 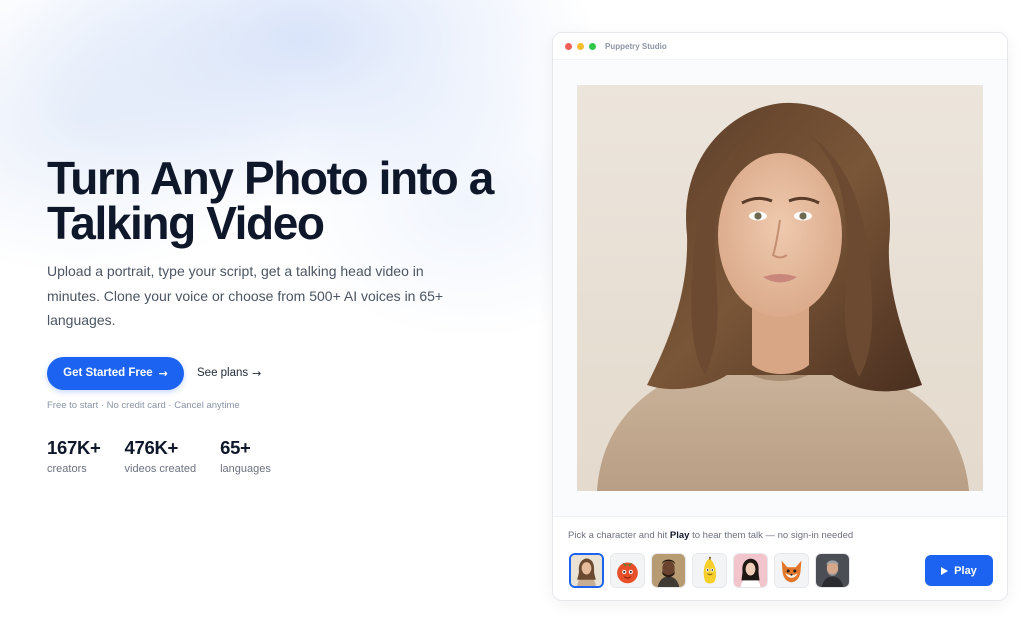 What do you see at coordinates (636, 46) in the screenshot?
I see `window-title: Puppetry Studio` at bounding box center [636, 46].